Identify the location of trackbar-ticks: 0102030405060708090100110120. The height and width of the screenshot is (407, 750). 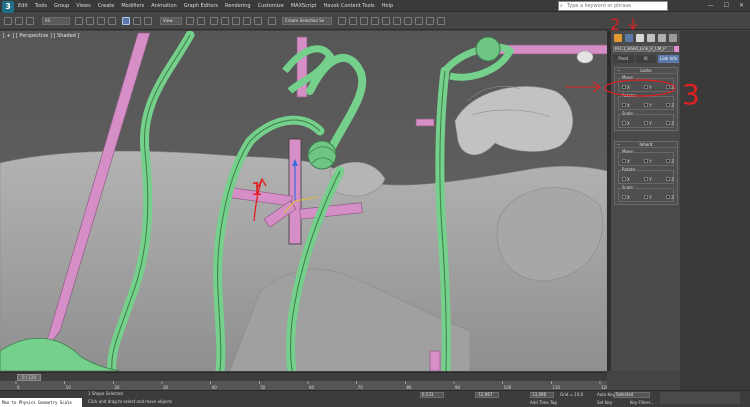
(312, 385).